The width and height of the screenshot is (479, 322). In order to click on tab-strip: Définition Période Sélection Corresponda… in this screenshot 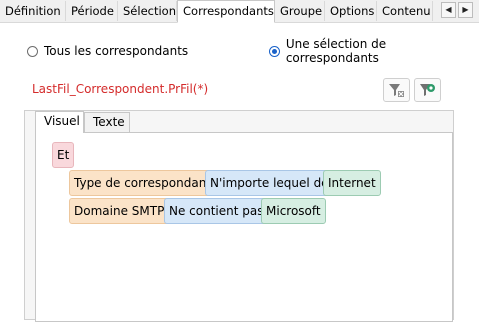, I will do `click(239, 11)`.